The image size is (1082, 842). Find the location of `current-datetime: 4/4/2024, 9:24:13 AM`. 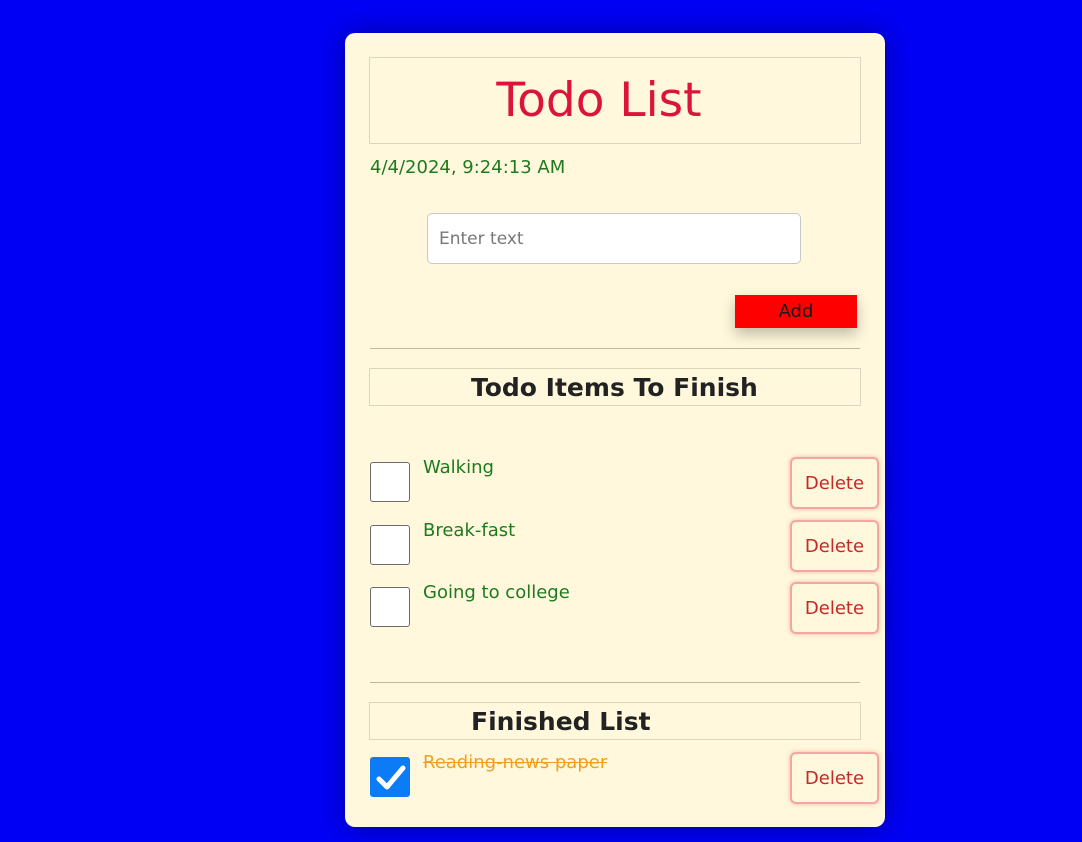

current-datetime: 4/4/2024, 9:24:13 AM is located at coordinates (468, 167).